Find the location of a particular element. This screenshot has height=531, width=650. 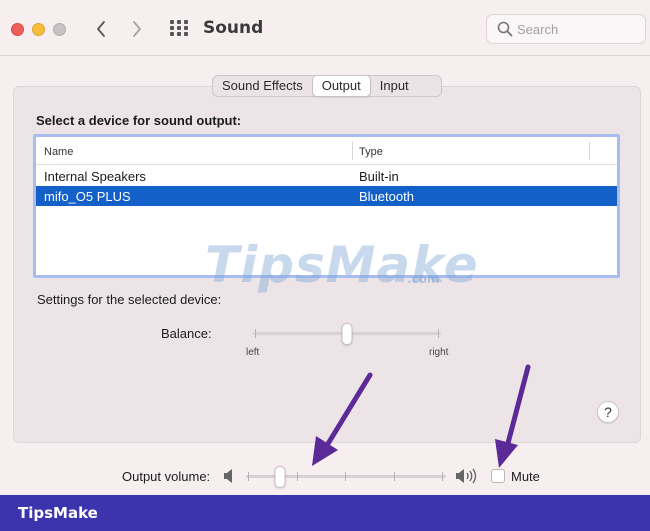

balance-label: Balance: is located at coordinates (186, 333).